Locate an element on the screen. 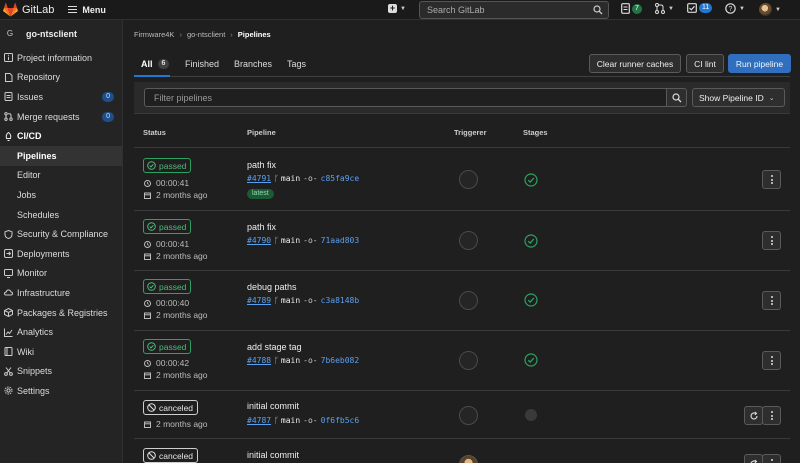 The image size is (800, 463). sidebar-item-infrastructure: Infrastructure is located at coordinates (61, 293).